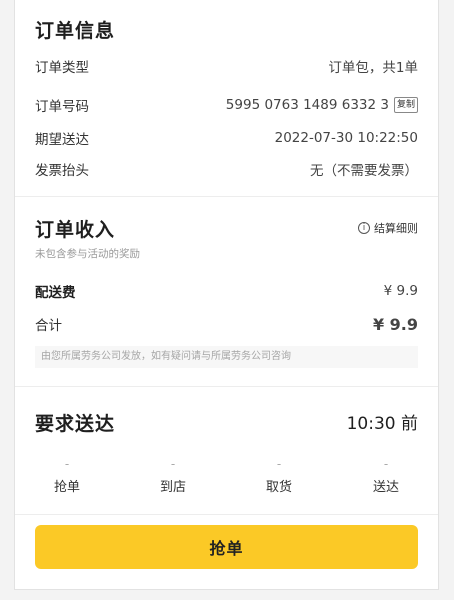 This screenshot has width=454, height=600. What do you see at coordinates (226, 169) in the screenshot?
I see `invoice-row: 发票抬头 无（不需要发票）` at bounding box center [226, 169].